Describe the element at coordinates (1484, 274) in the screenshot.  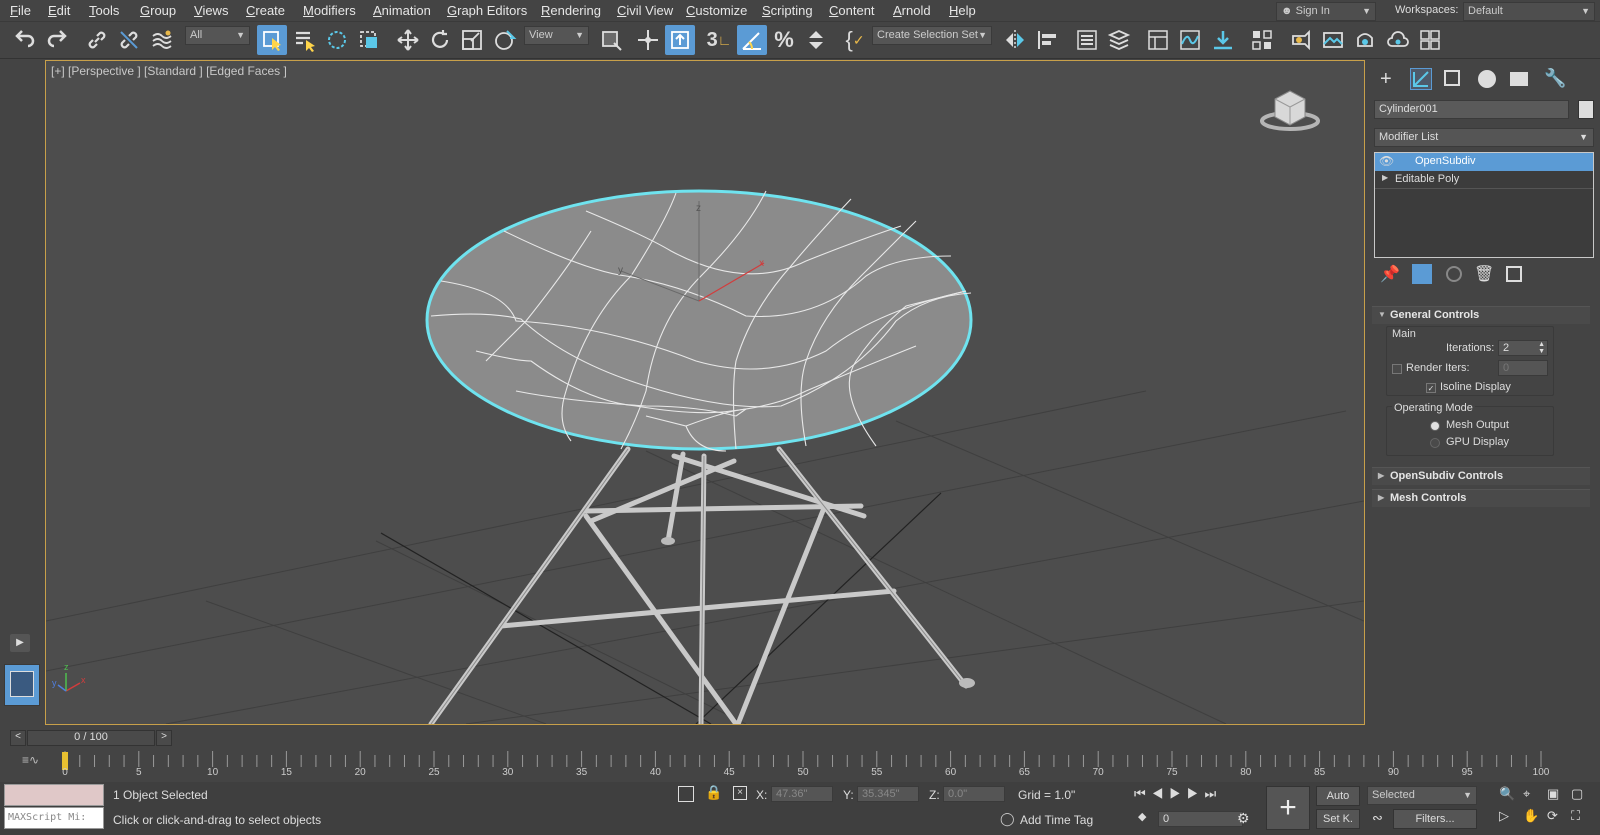
I see `trash-icon: 🗑` at that location.